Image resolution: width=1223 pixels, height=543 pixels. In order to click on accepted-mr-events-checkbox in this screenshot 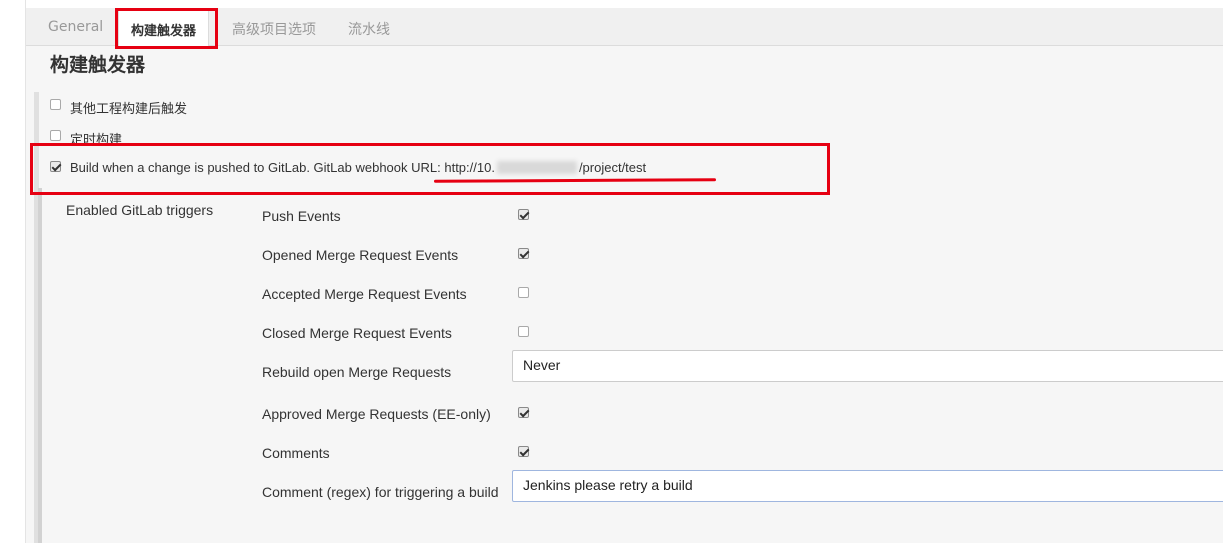, I will do `click(523, 292)`.